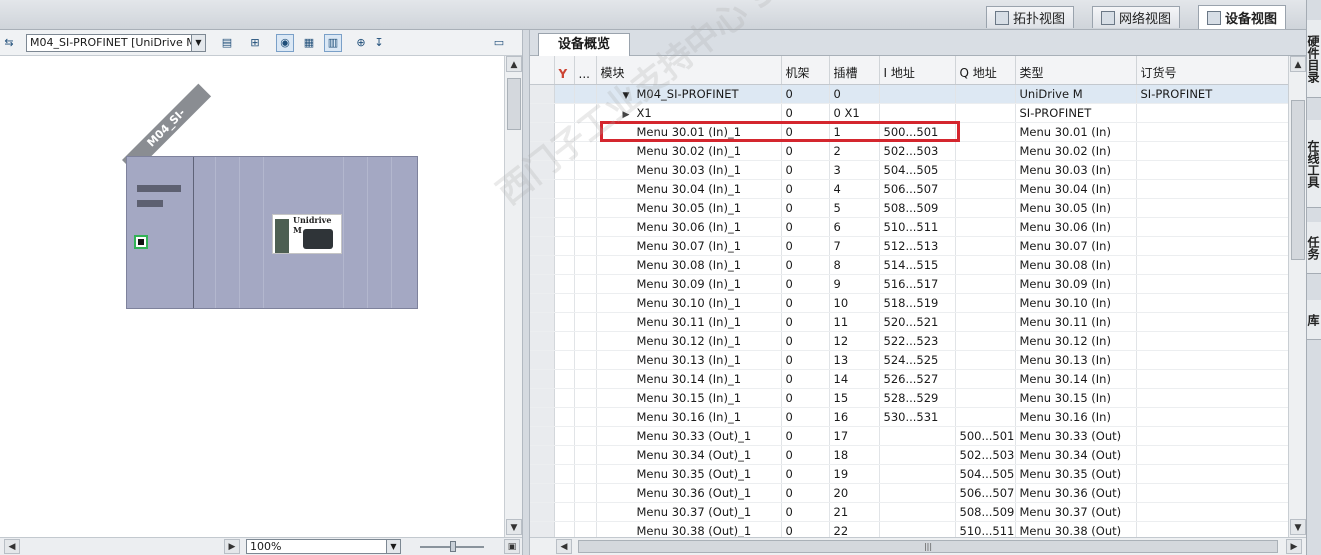 The height and width of the screenshot is (555, 1321). I want to click on navigation-icon: ▣, so click(512, 546).